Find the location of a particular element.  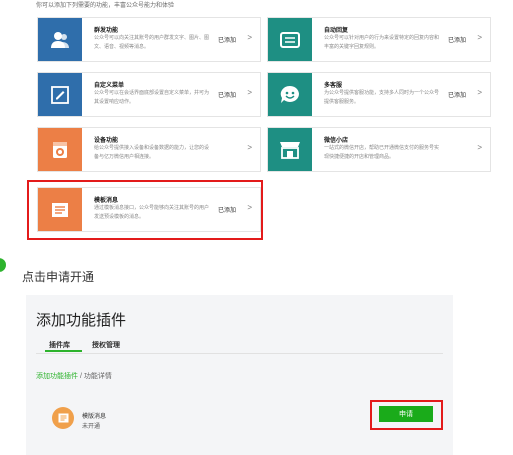

panel-title: 添加功能插件 is located at coordinates (81, 320).